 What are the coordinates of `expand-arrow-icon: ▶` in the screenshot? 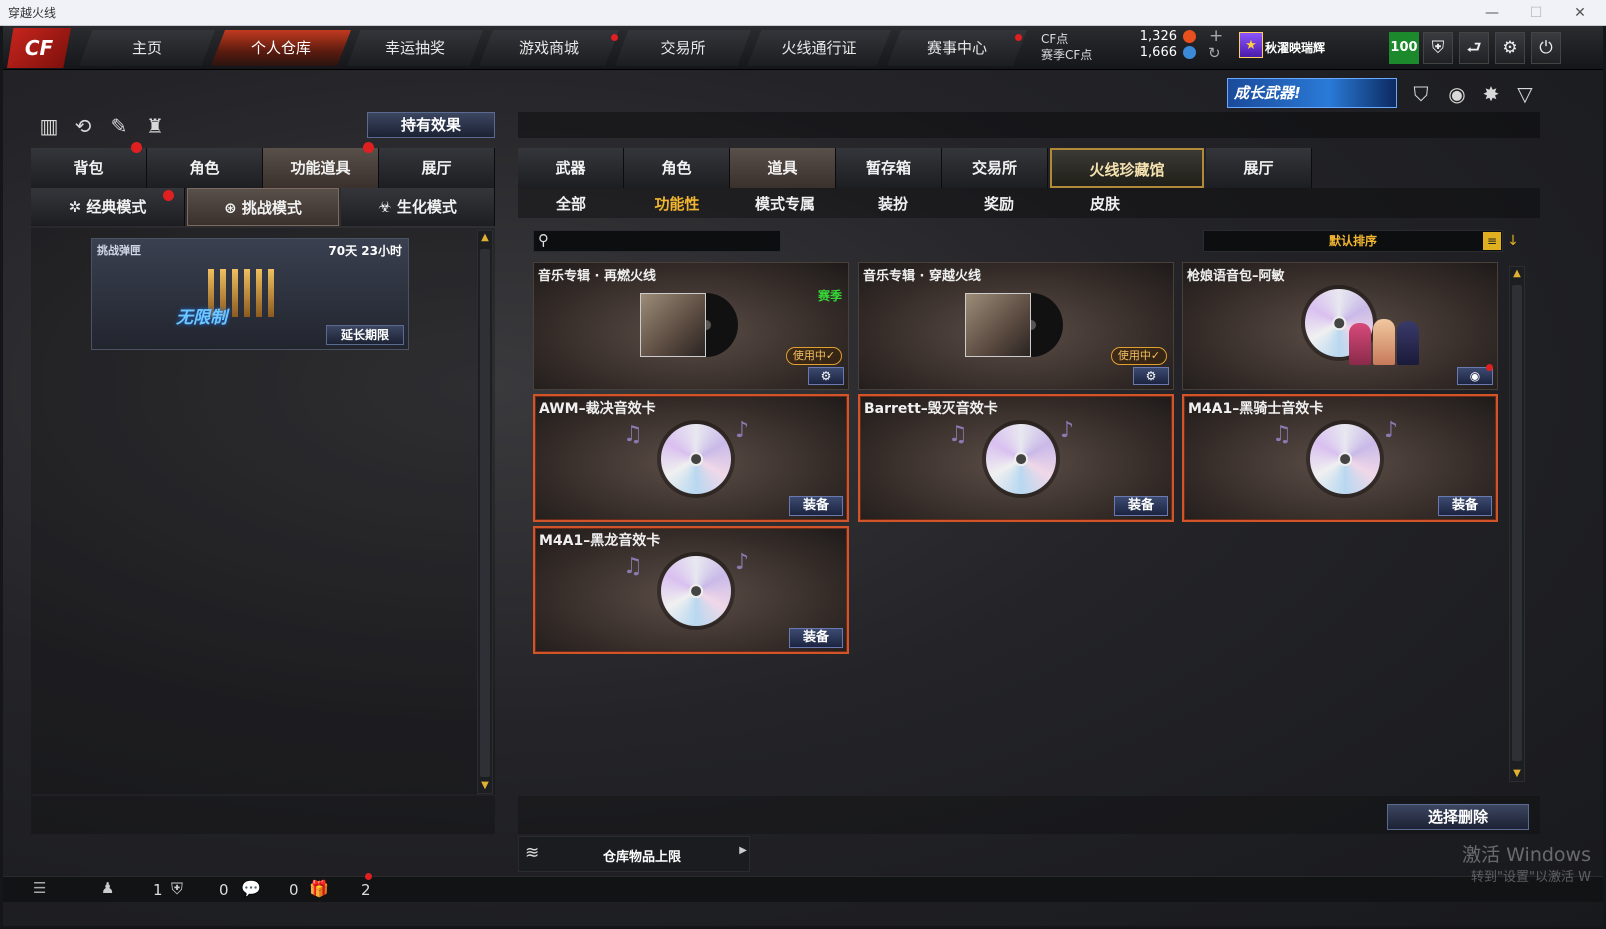 It's located at (743, 850).